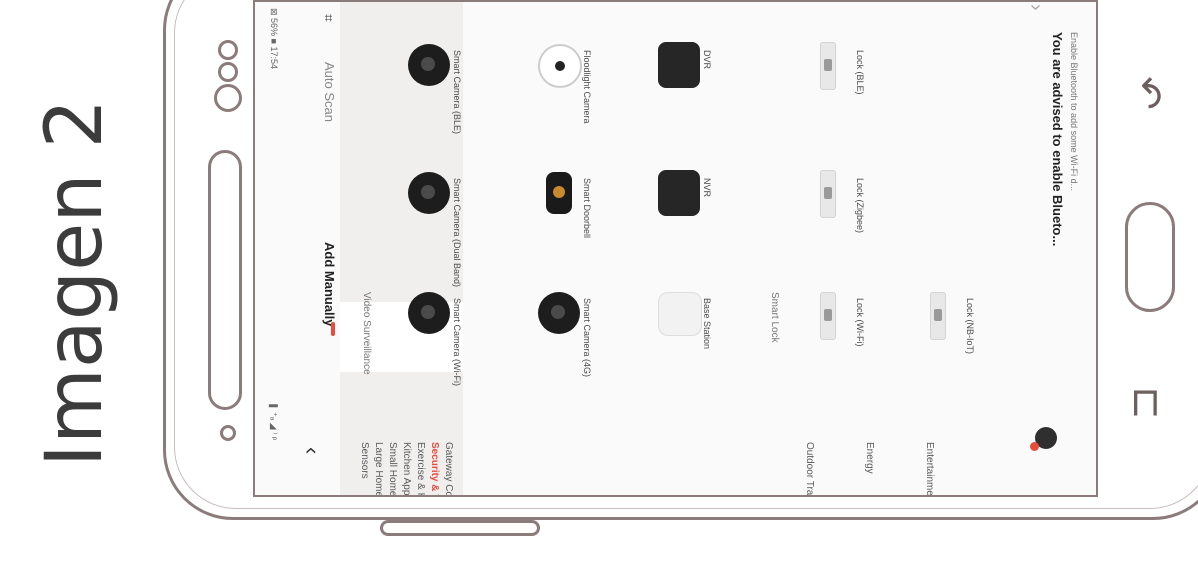 This screenshot has height=565, width=1198. What do you see at coordinates (1034, 446) in the screenshot?
I see `alert-badge` at bounding box center [1034, 446].